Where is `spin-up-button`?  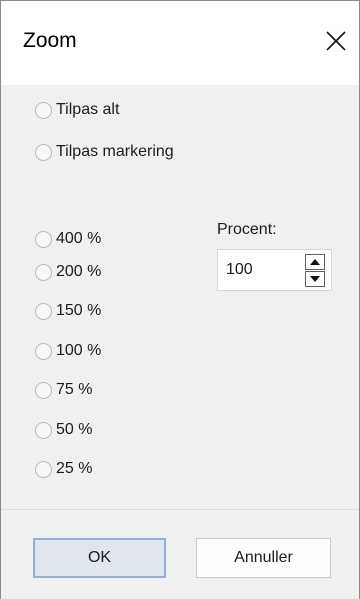
spin-up-button is located at coordinates (315, 262).